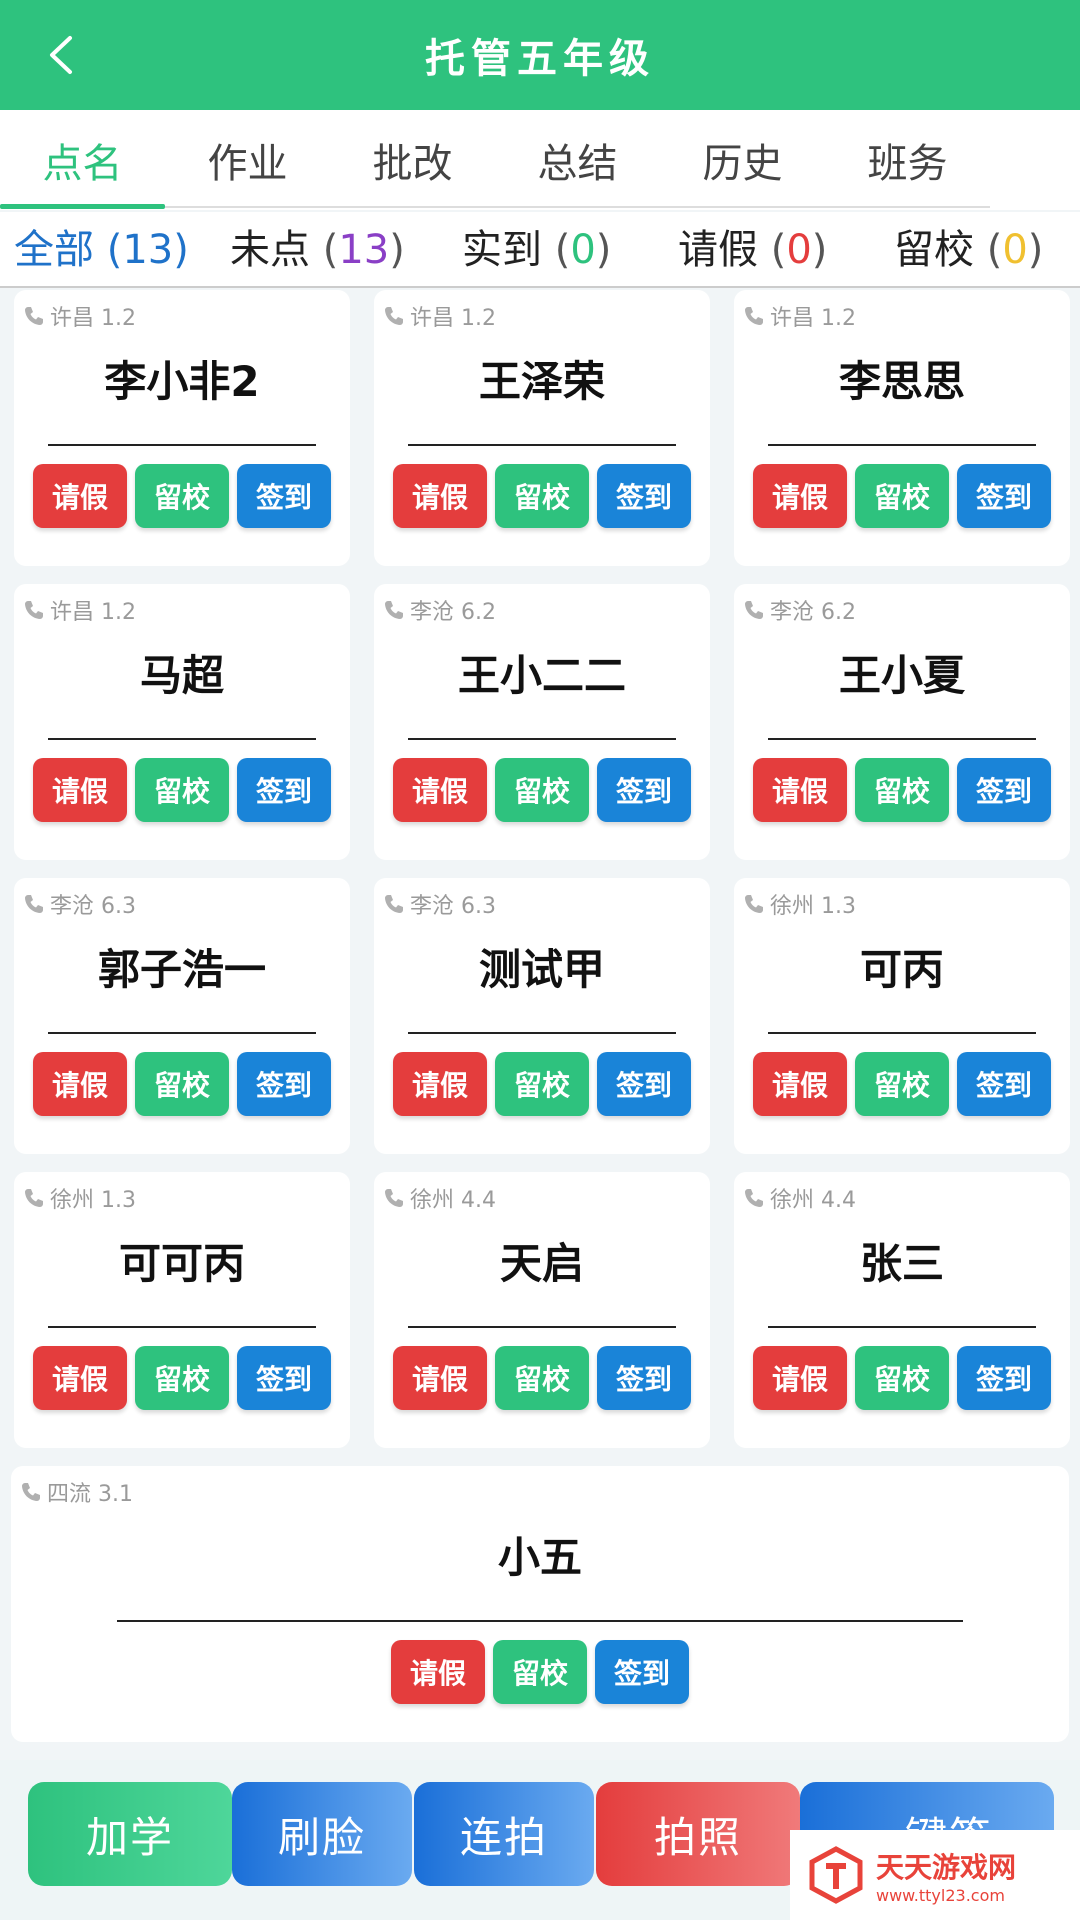 The image size is (1080, 1920). Describe the element at coordinates (536, 250) in the screenshot. I see `filter-present: 实到 (0)` at that location.